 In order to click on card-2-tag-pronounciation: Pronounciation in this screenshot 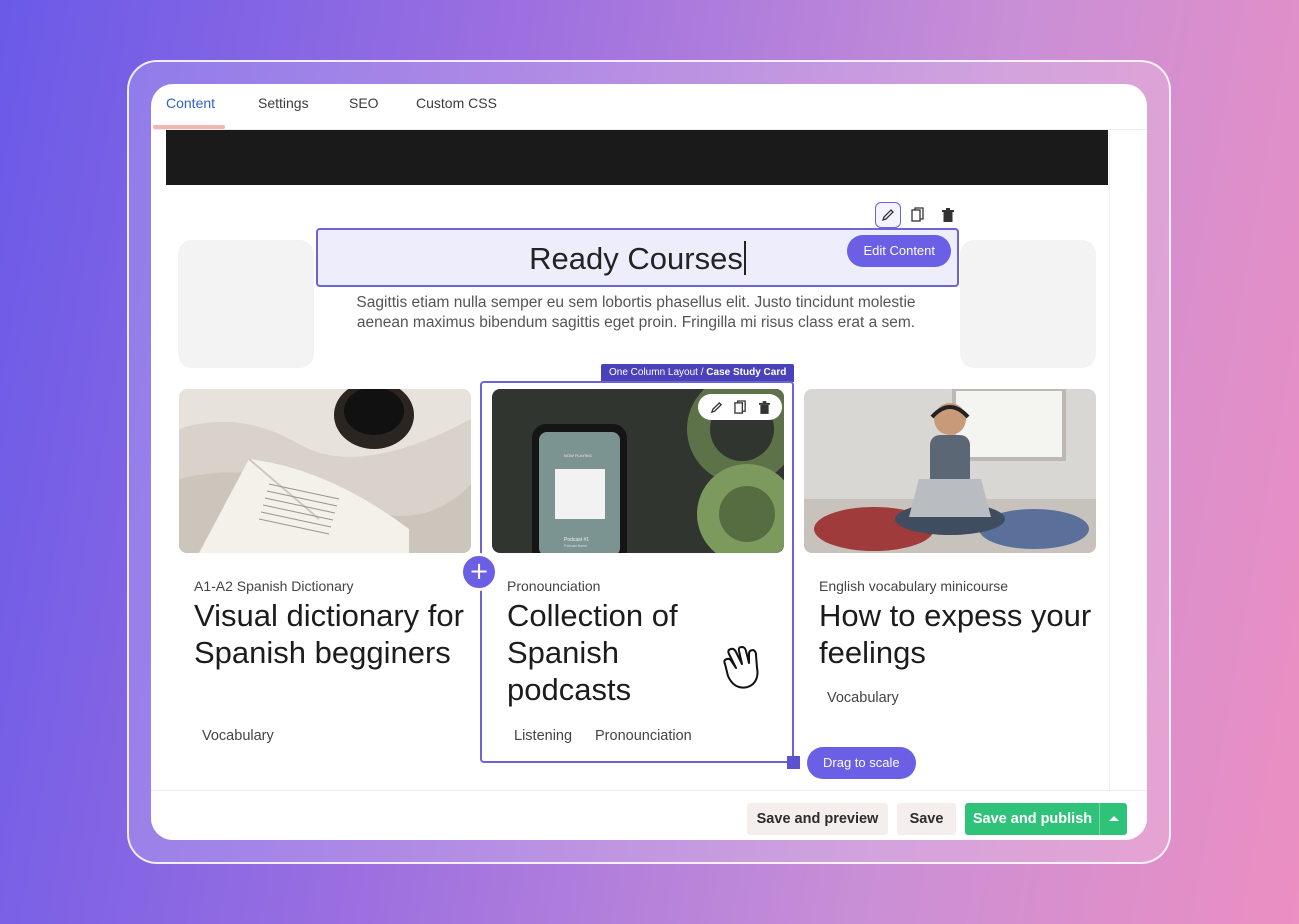, I will do `click(643, 736)`.